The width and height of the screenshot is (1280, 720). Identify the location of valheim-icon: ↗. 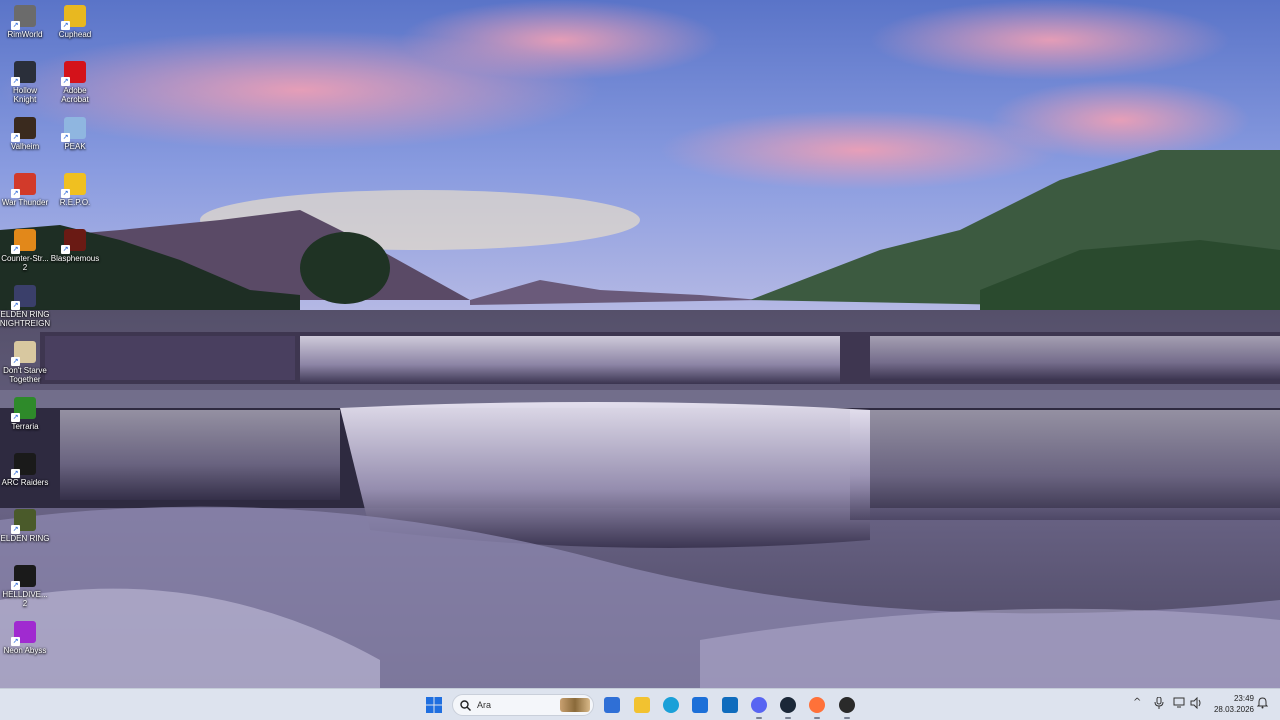
(23, 129).